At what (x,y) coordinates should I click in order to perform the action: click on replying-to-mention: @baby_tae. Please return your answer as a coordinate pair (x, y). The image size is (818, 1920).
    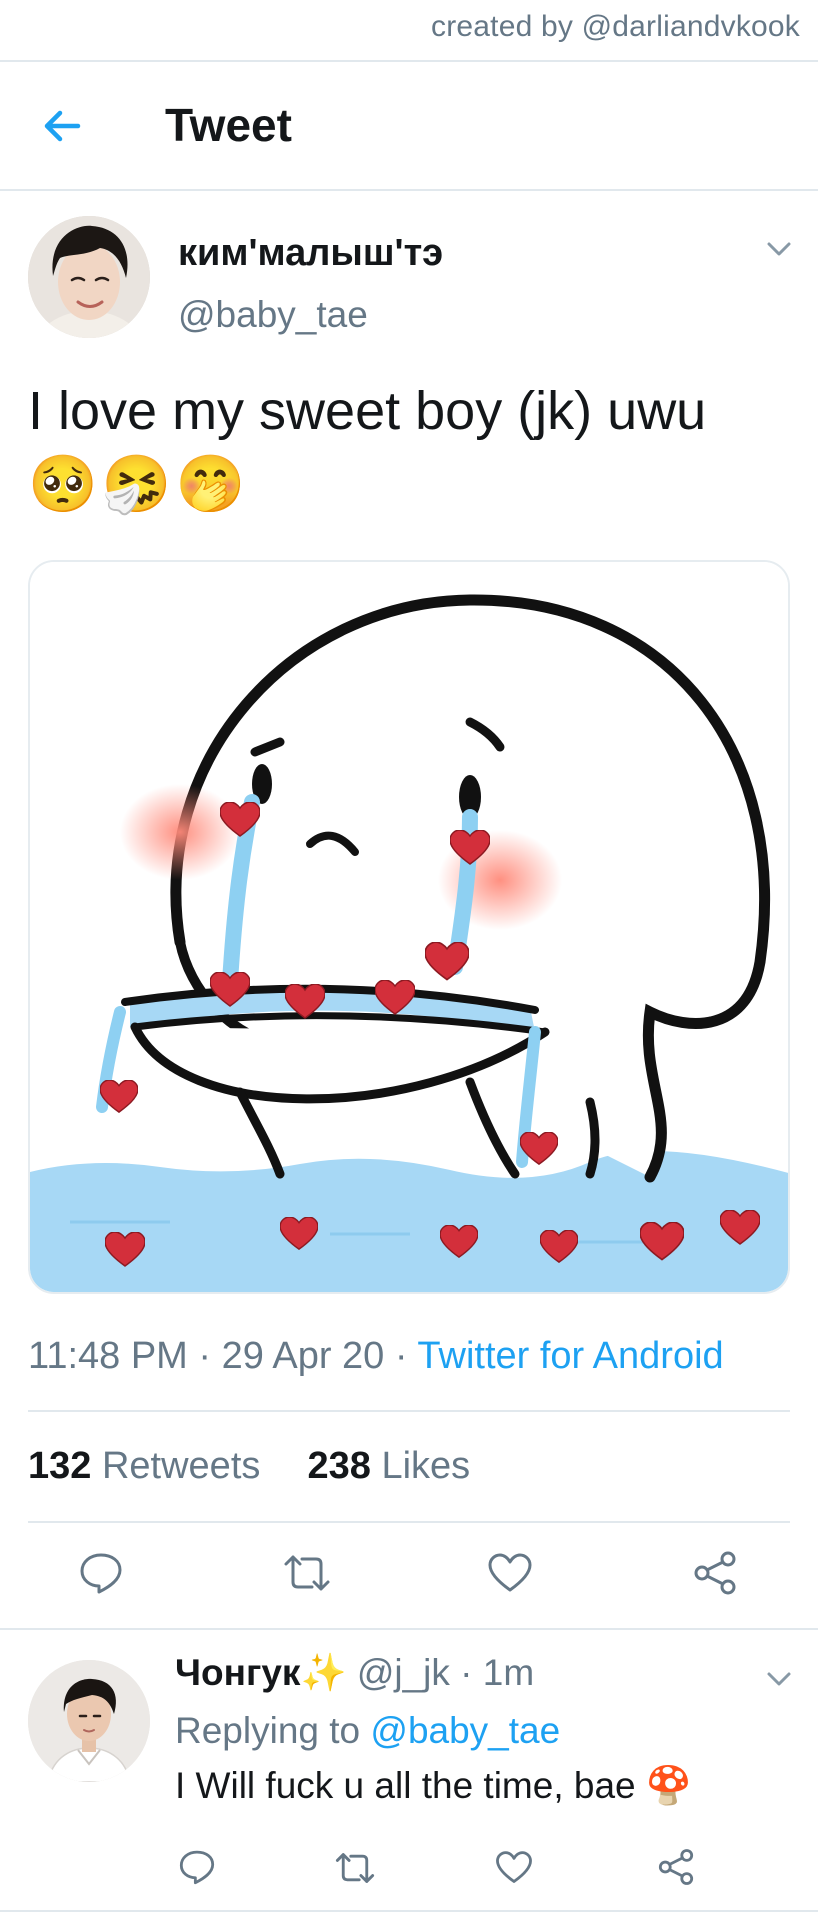
    Looking at the image, I should click on (465, 1730).